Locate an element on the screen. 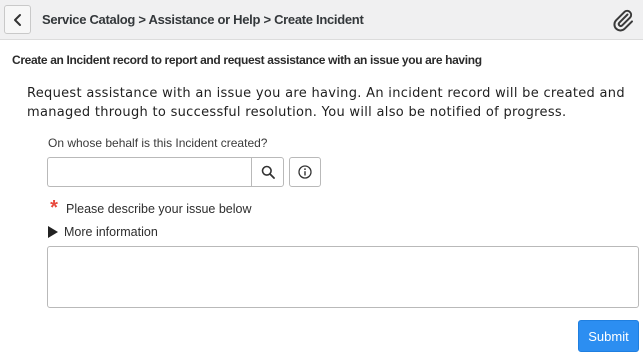  attachment-button is located at coordinates (623, 20).